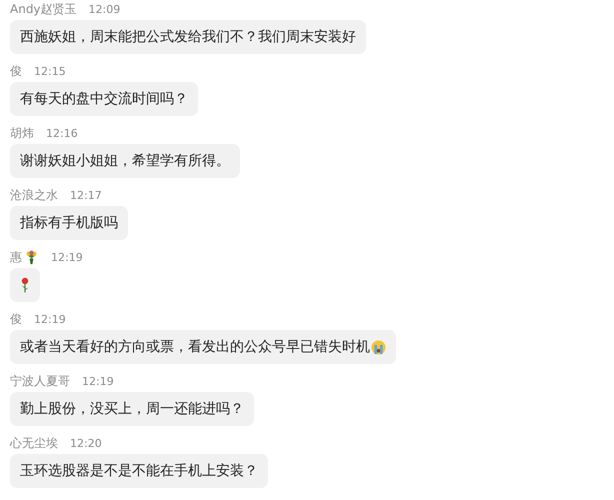 The image size is (614, 500). Describe the element at coordinates (125, 161) in the screenshot. I see `message-text: 谢谢妖姐小姐姐，希望学有所得。` at that location.